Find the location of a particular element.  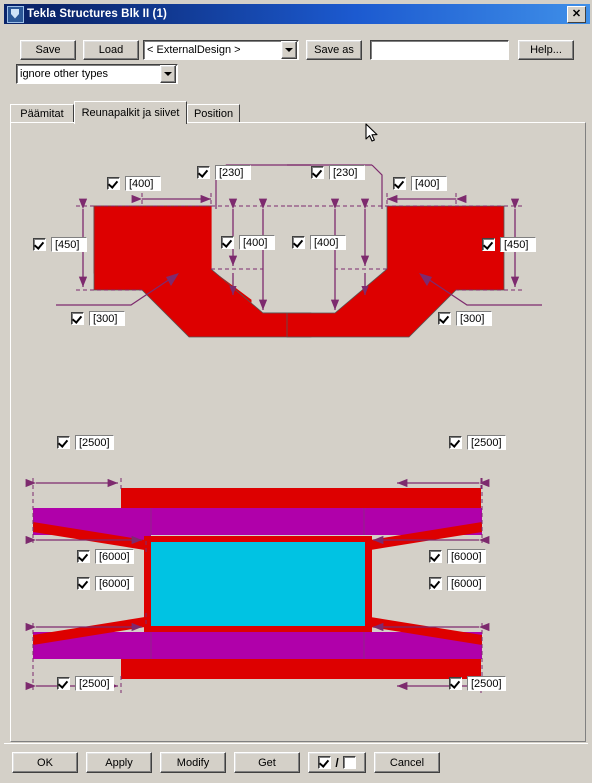

checkbox-r-height is located at coordinates (488, 244).